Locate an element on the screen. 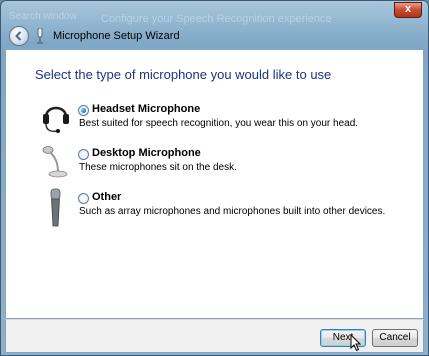 This screenshot has height=356, width=429. window-title: Microphone Setup Wizard is located at coordinates (116, 36).